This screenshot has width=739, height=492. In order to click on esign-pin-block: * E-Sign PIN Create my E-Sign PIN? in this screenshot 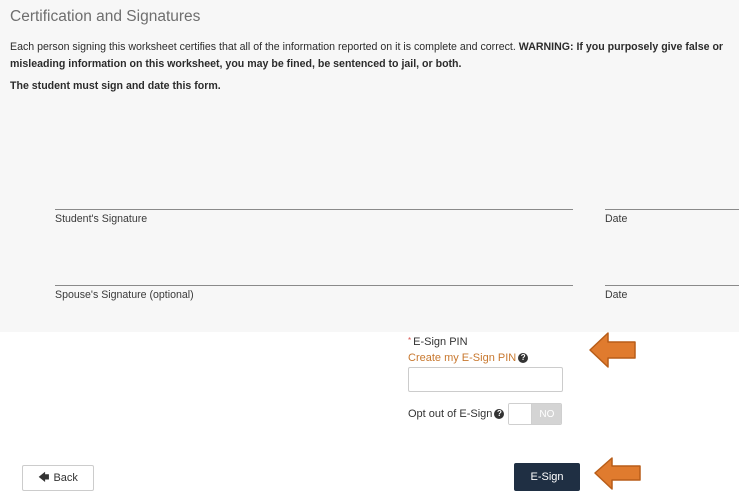, I will do `click(468, 351)`.